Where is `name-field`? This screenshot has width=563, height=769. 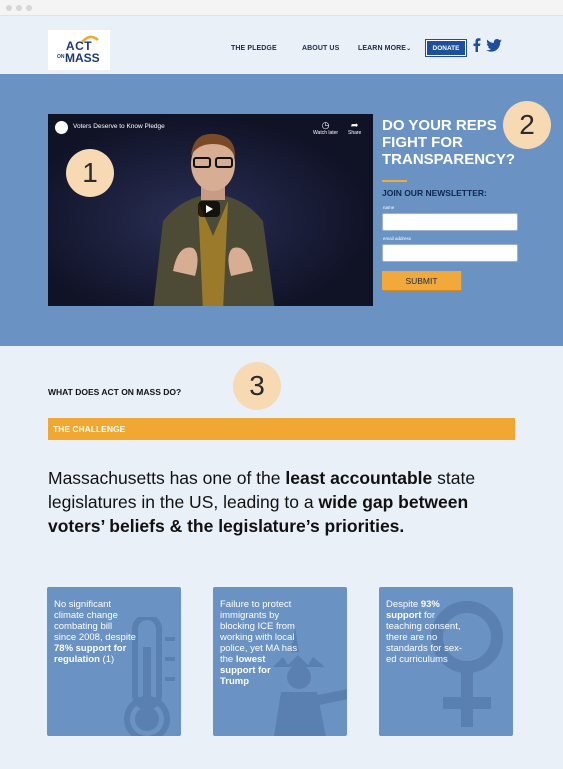 name-field is located at coordinates (450, 222).